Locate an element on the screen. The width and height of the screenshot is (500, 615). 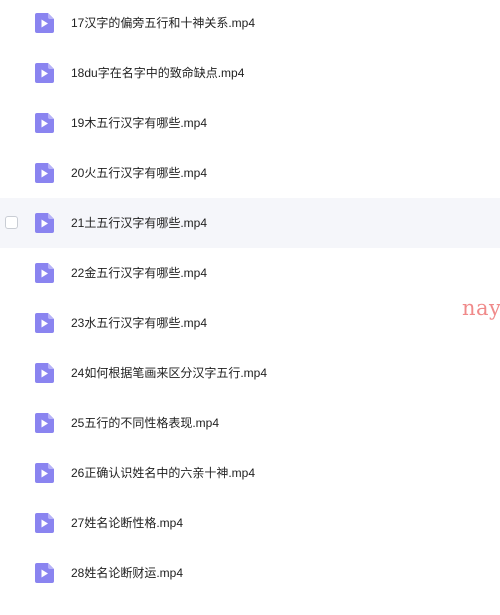
file-row: 24如何根据笔画来区分汉字五行.mp4 is located at coordinates (250, 373).